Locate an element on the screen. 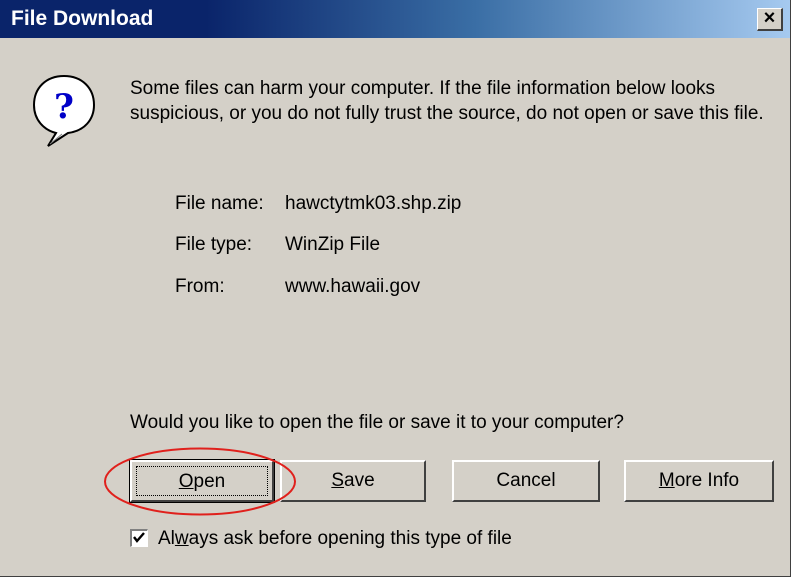  dialog-title: File Download is located at coordinates (82, 18).